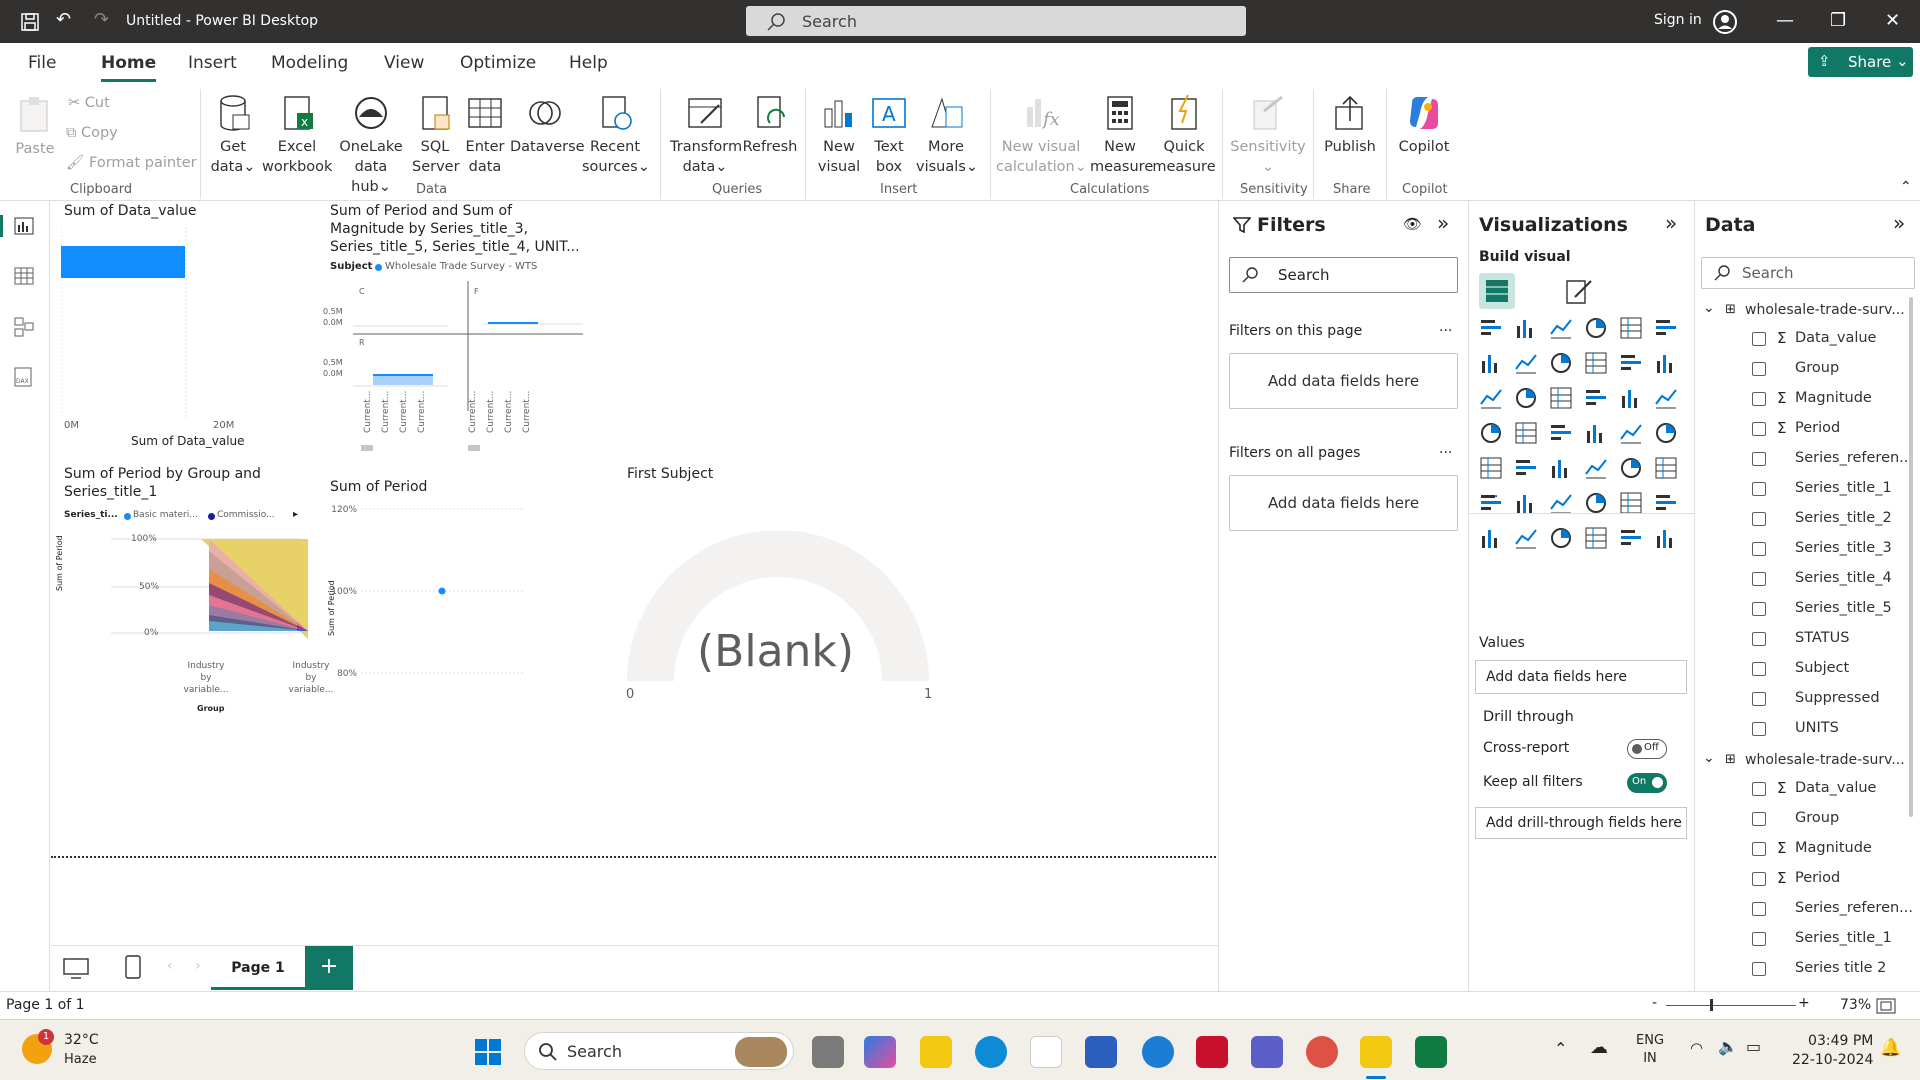 This screenshot has width=1920, height=1080. What do you see at coordinates (1212, 1052) in the screenshot?
I see `mcafee-icon` at bounding box center [1212, 1052].